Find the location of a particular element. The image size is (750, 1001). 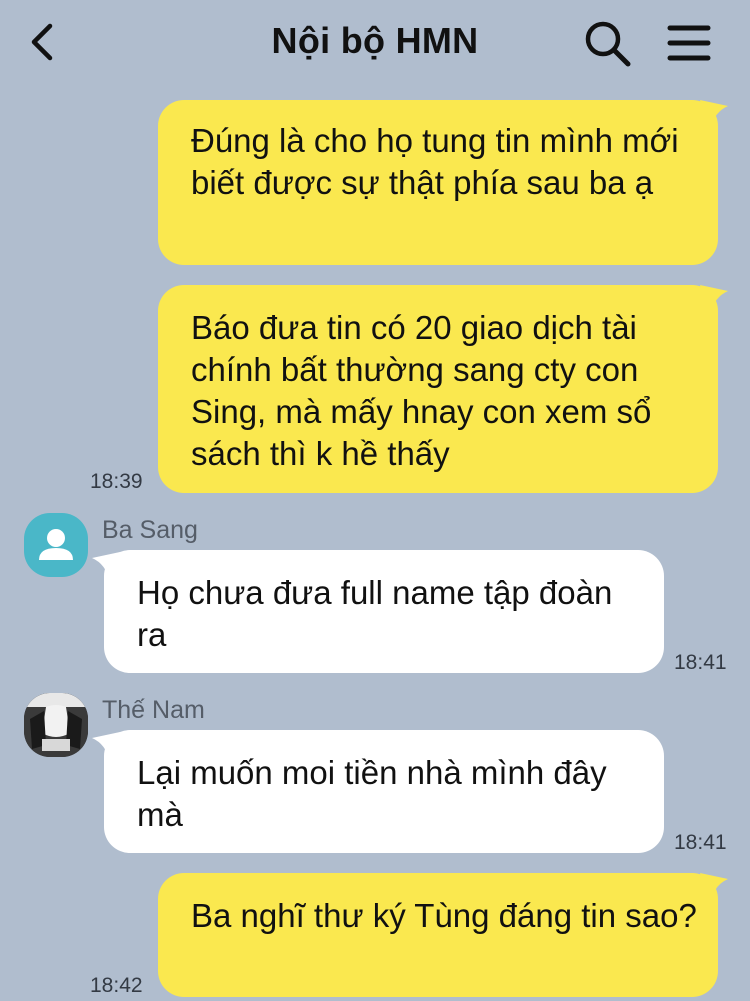

profile-photo is located at coordinates (56, 725).